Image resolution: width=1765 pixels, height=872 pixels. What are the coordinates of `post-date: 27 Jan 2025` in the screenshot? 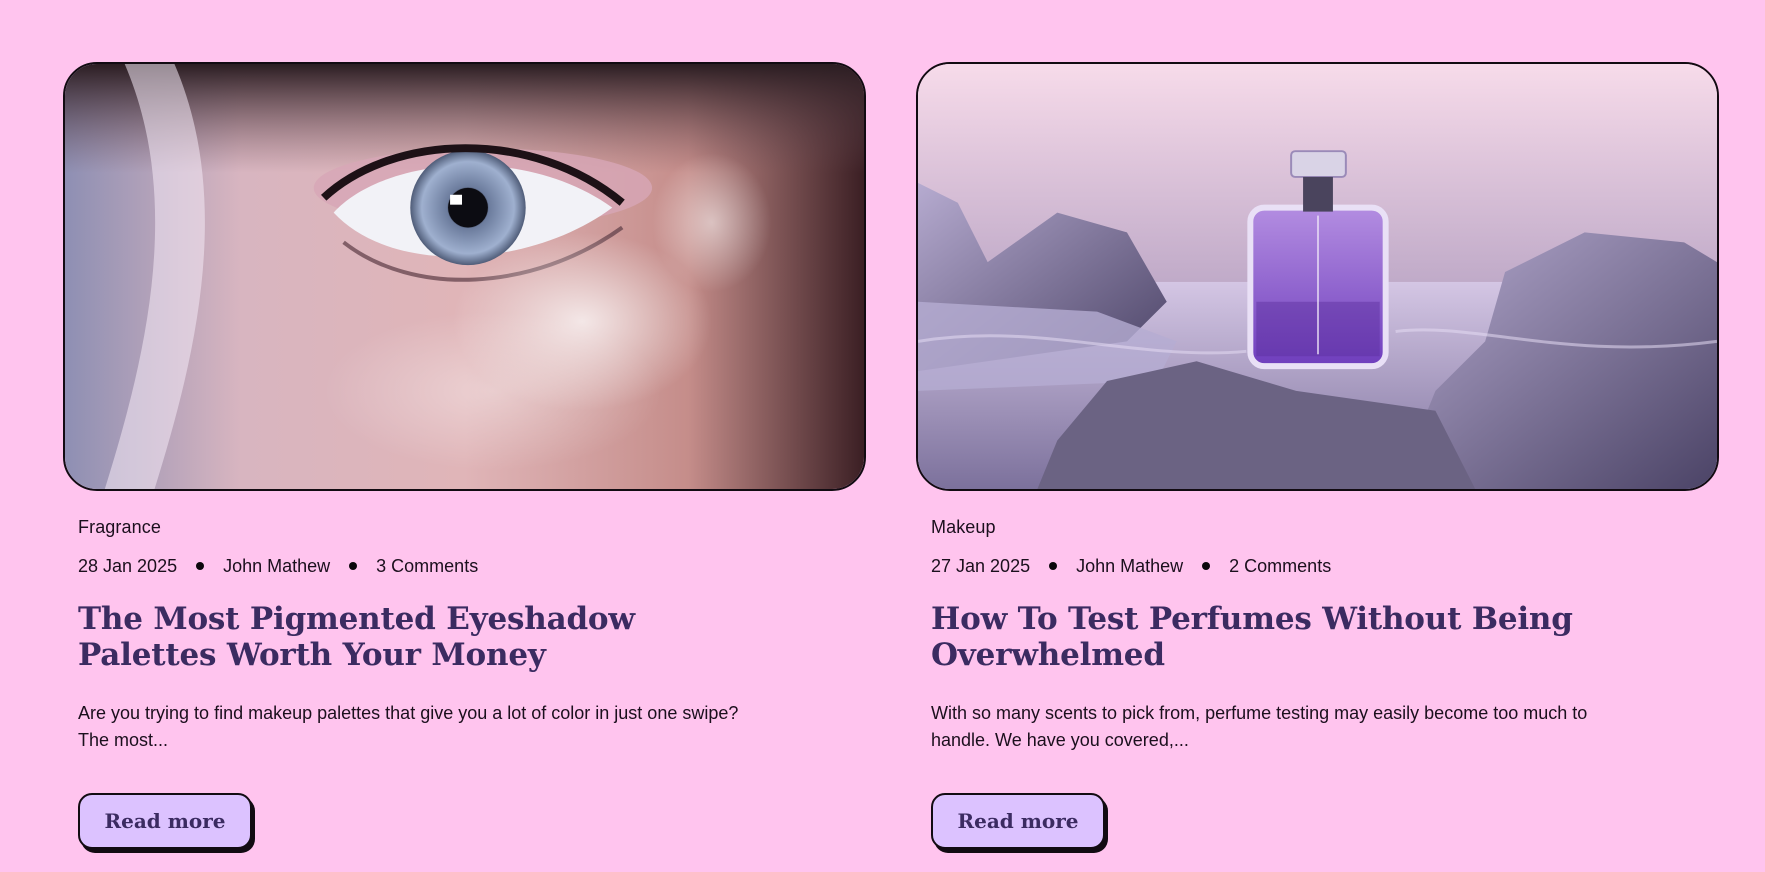 It's located at (981, 566).